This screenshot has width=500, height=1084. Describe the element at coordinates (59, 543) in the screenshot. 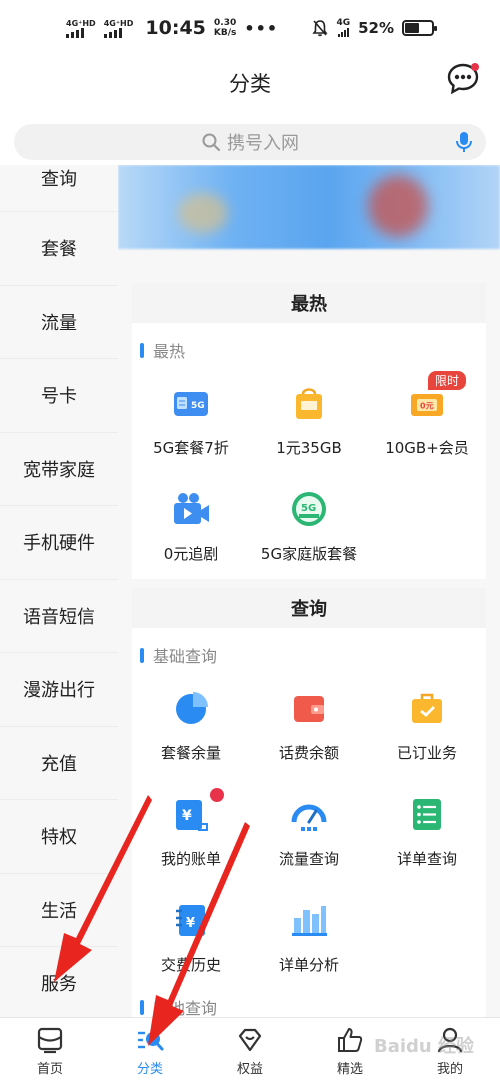

I see `sidebar-item-hardware: 手机硬件` at that location.